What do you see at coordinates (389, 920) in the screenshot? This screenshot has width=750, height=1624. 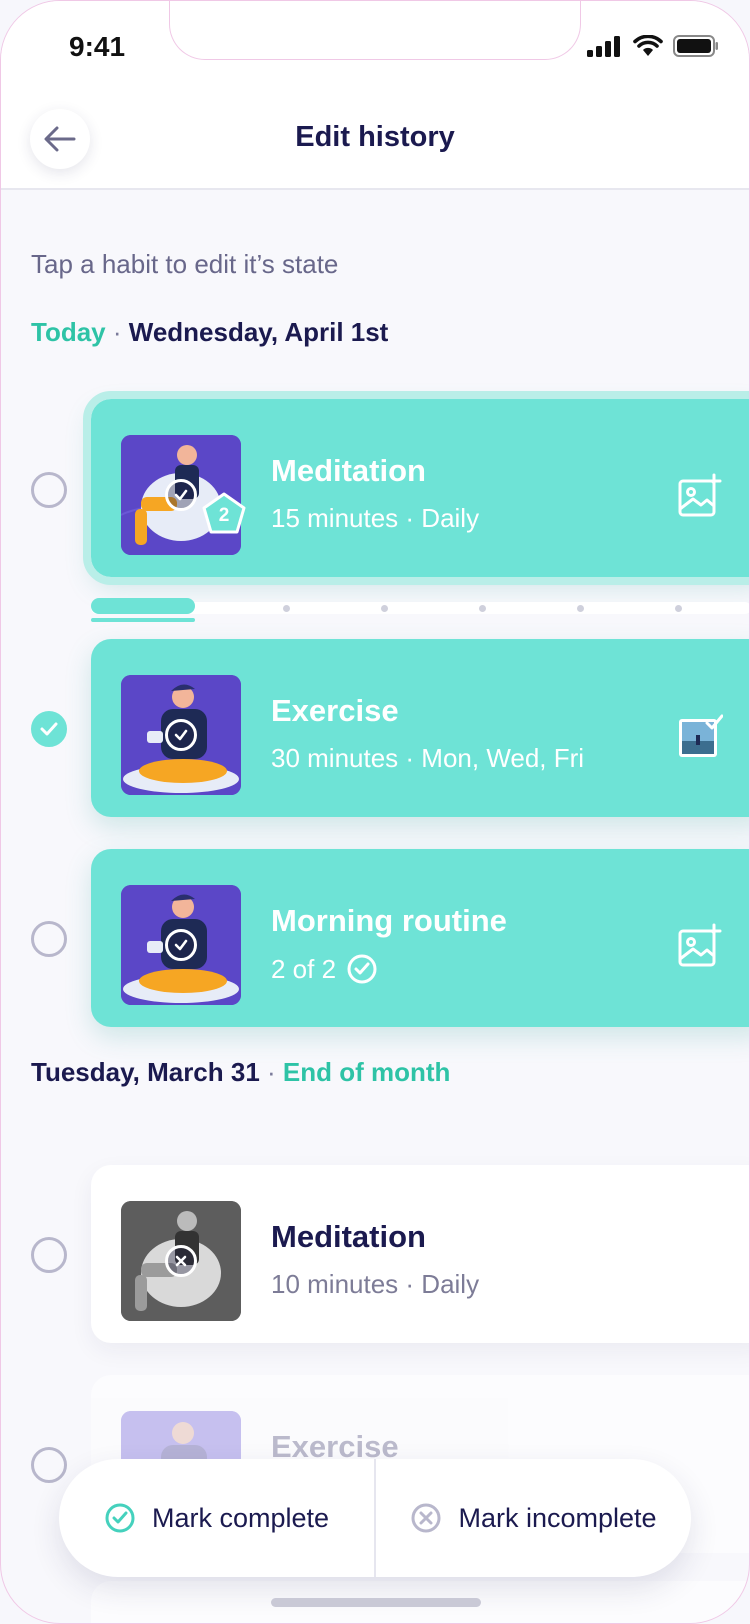 I see `habit-title: Morning routine` at bounding box center [389, 920].